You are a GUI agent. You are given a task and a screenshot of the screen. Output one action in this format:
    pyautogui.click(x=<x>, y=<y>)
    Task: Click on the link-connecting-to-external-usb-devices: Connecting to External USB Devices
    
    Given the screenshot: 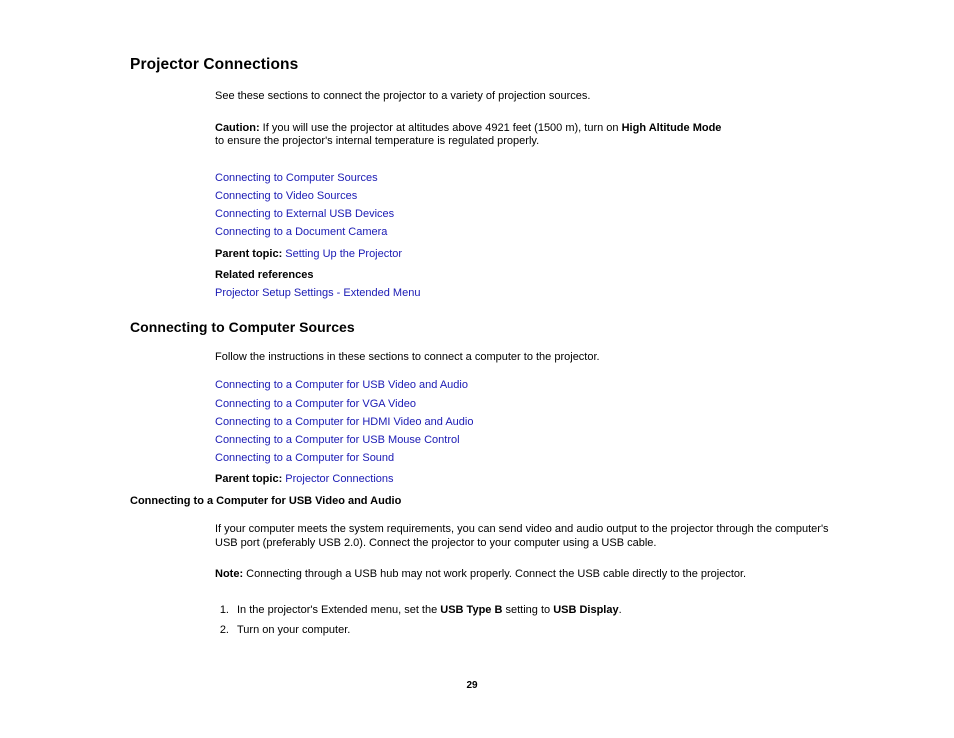 What is the action you would take?
    pyautogui.click(x=522, y=214)
    